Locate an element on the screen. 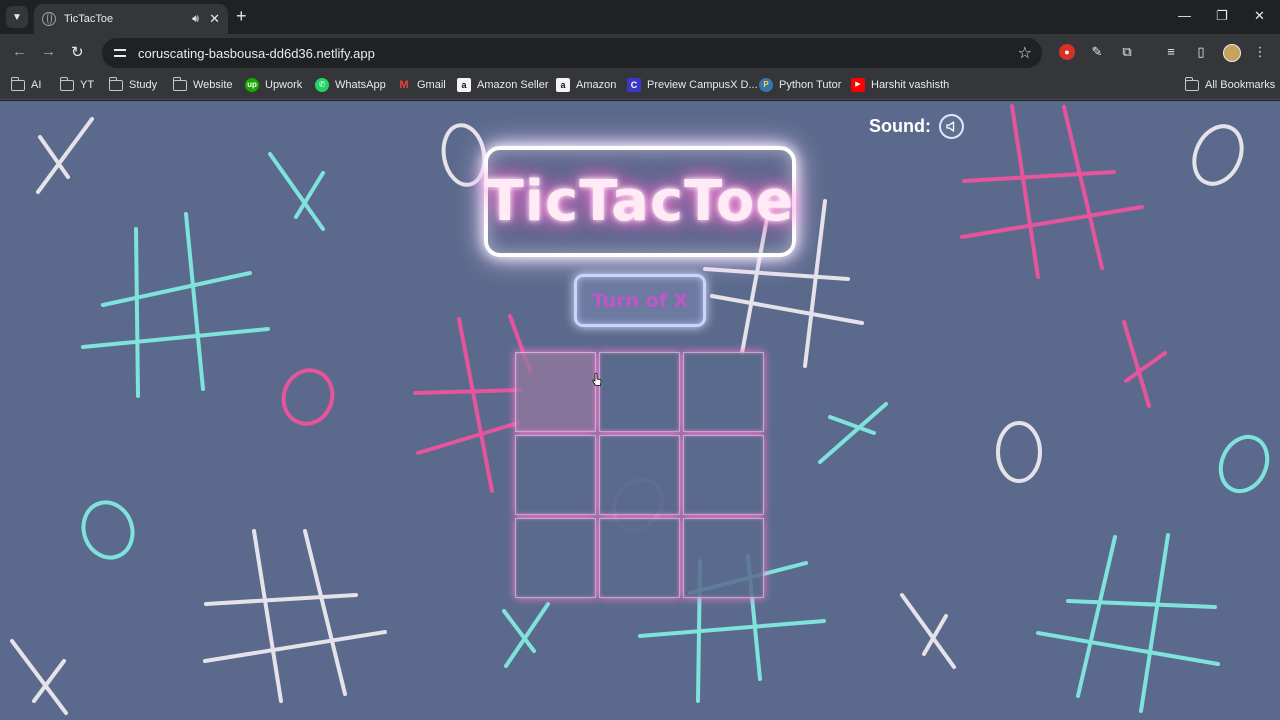 This screenshot has height=720, width=1280. gmail-icon: M is located at coordinates (404, 85).